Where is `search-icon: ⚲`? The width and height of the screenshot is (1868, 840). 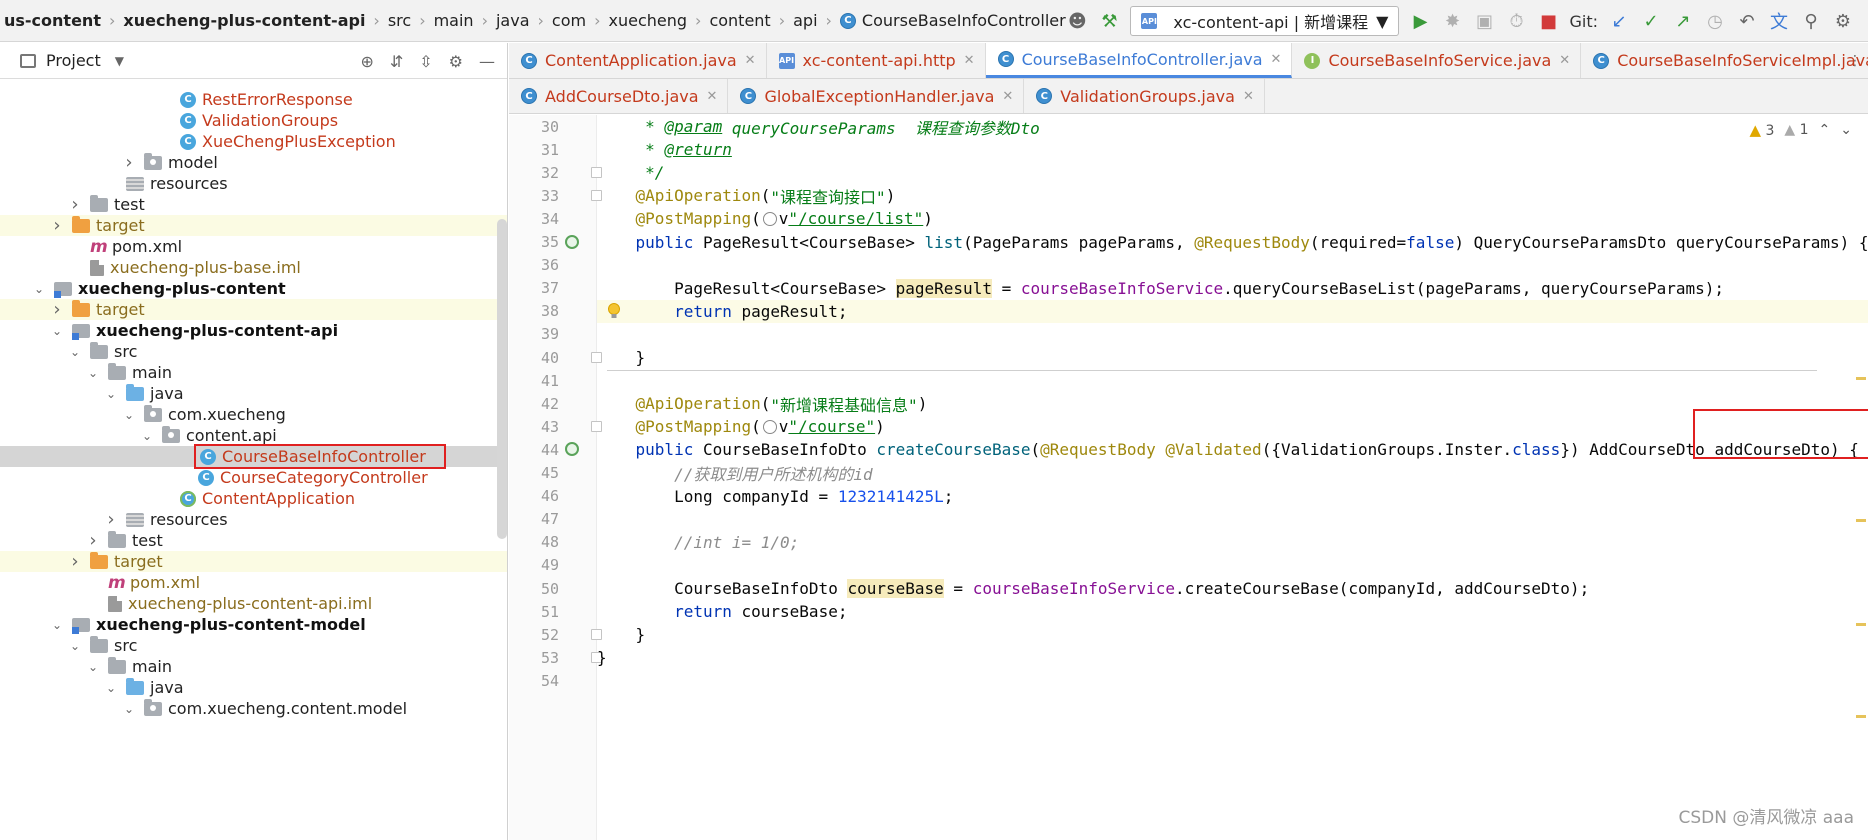
search-icon: ⚲ is located at coordinates (1811, 21).